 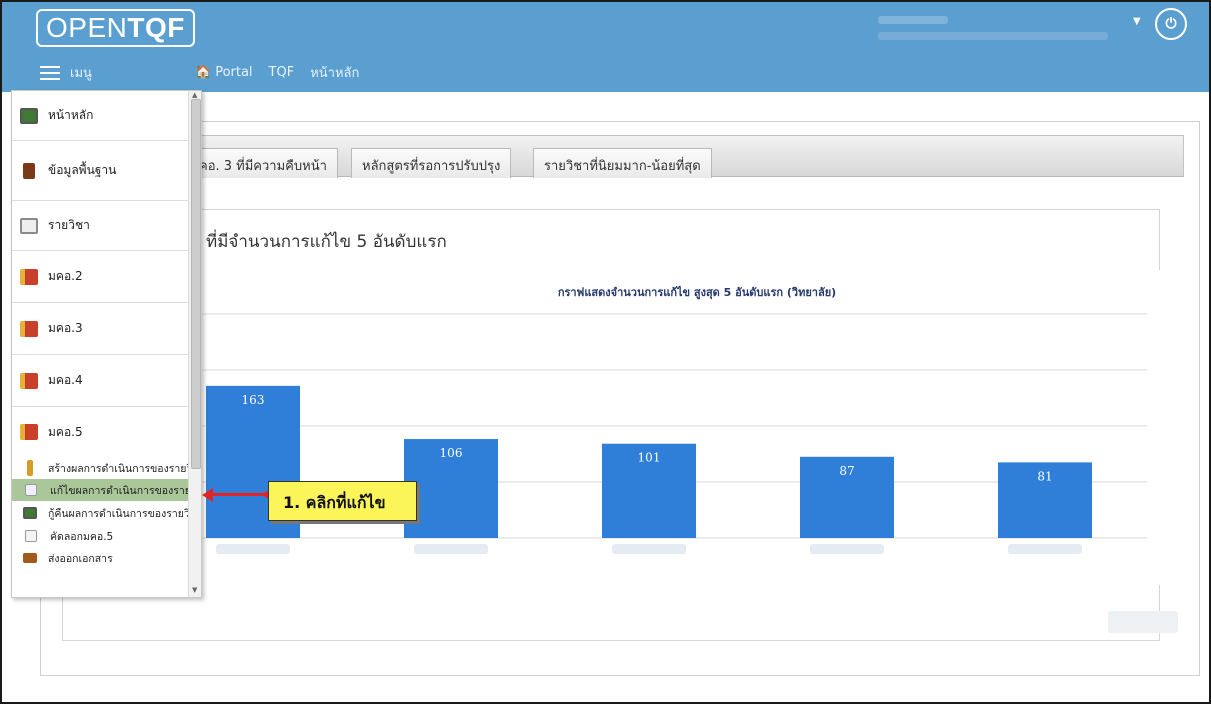 What do you see at coordinates (224, 72) in the screenshot?
I see `nav-portal: 🏠 Portal` at bounding box center [224, 72].